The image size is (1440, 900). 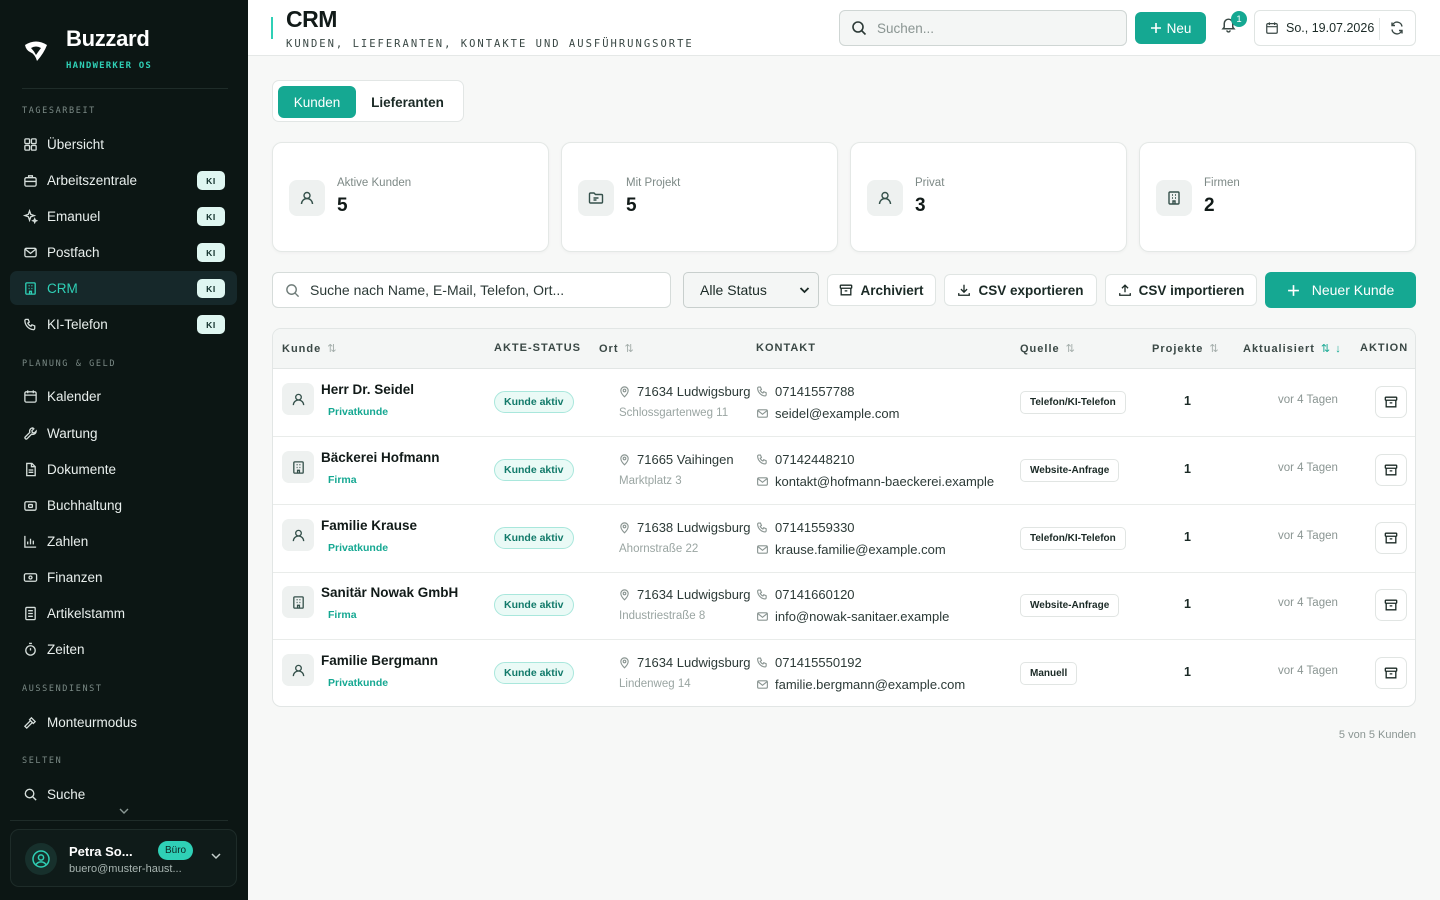 I want to click on sidebar-item-arbeitszentrale: Arbeitszentrale KI, so click(x=123, y=180).